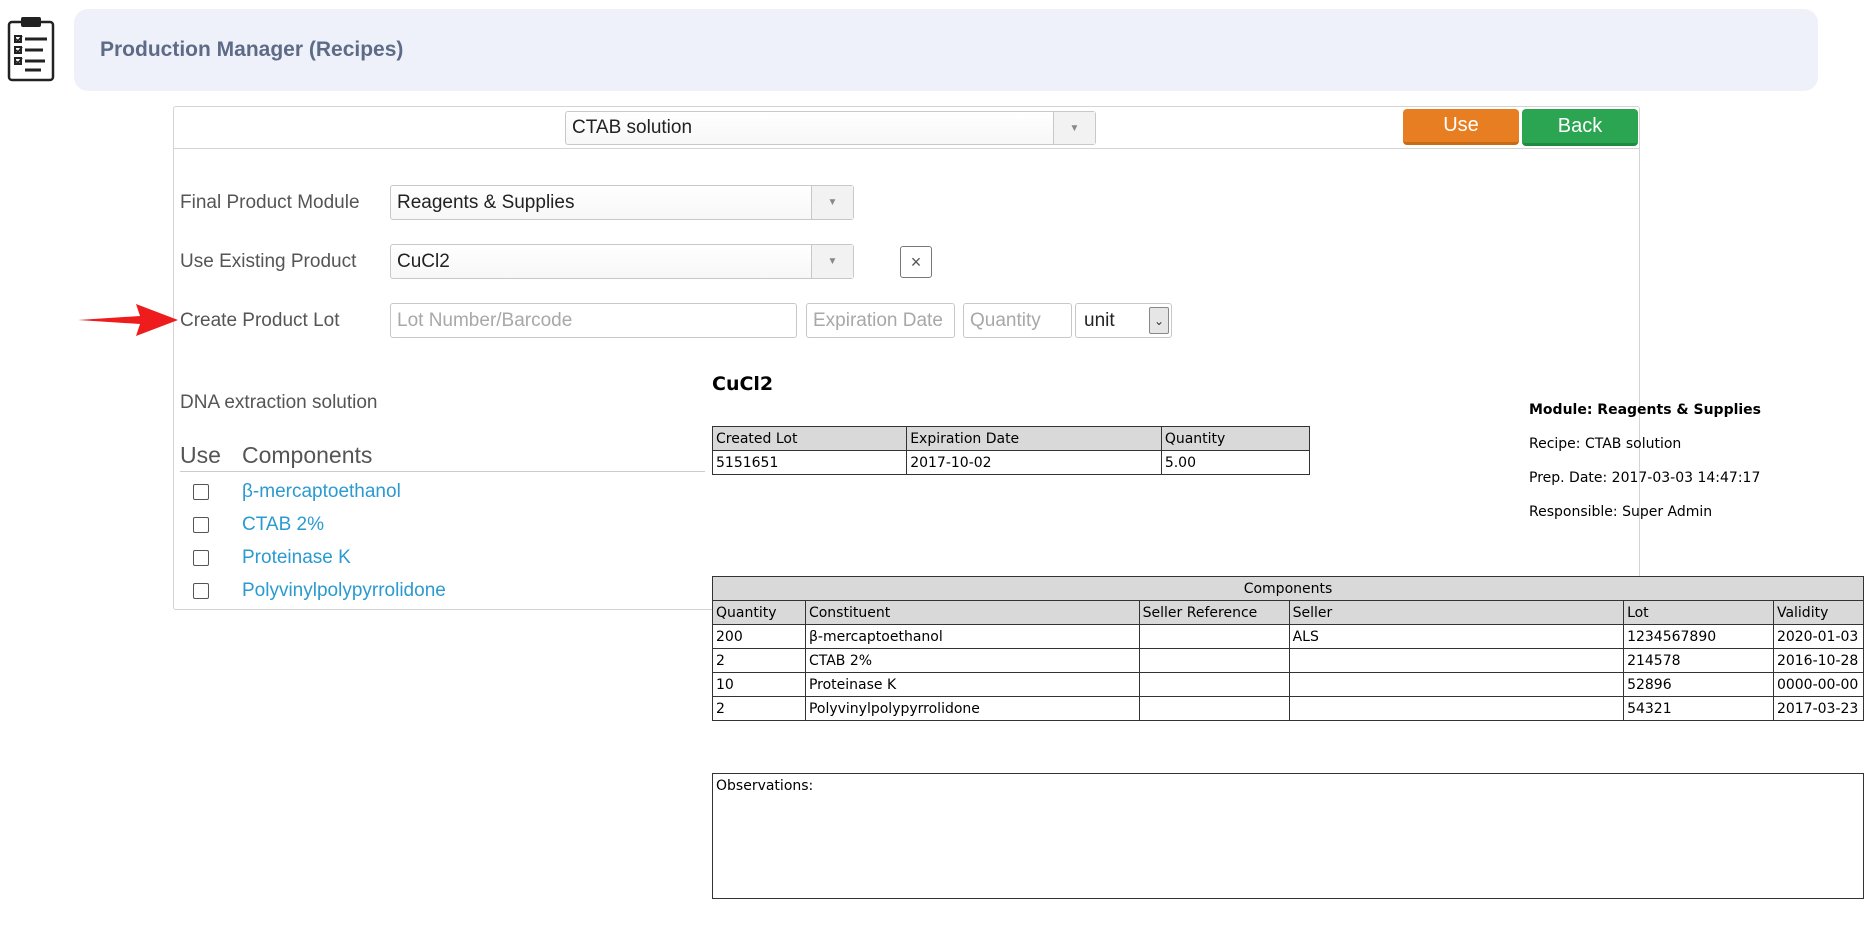 Image resolution: width=1876 pixels, height=948 pixels. Describe the element at coordinates (1818, 708) in the screenshot. I see `table-cell: 2017-03-23` at that location.